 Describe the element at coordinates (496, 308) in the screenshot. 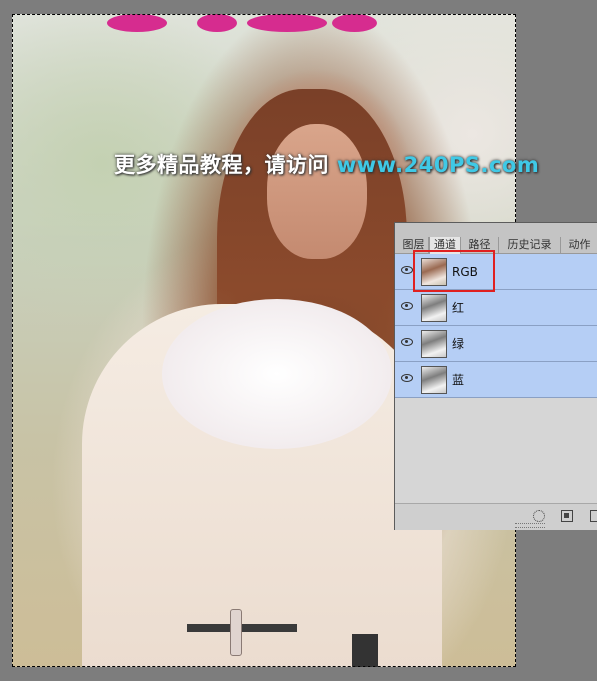

I see `channel-row-red: 红` at that location.